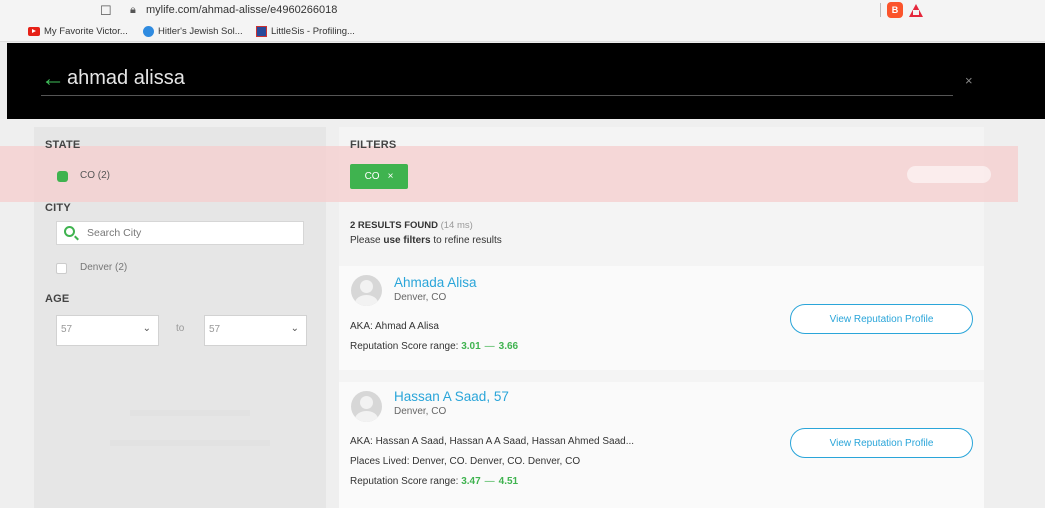 The image size is (1045, 508). Describe the element at coordinates (255, 330) in the screenshot. I see `age-to-select: 57 ⌄` at that location.